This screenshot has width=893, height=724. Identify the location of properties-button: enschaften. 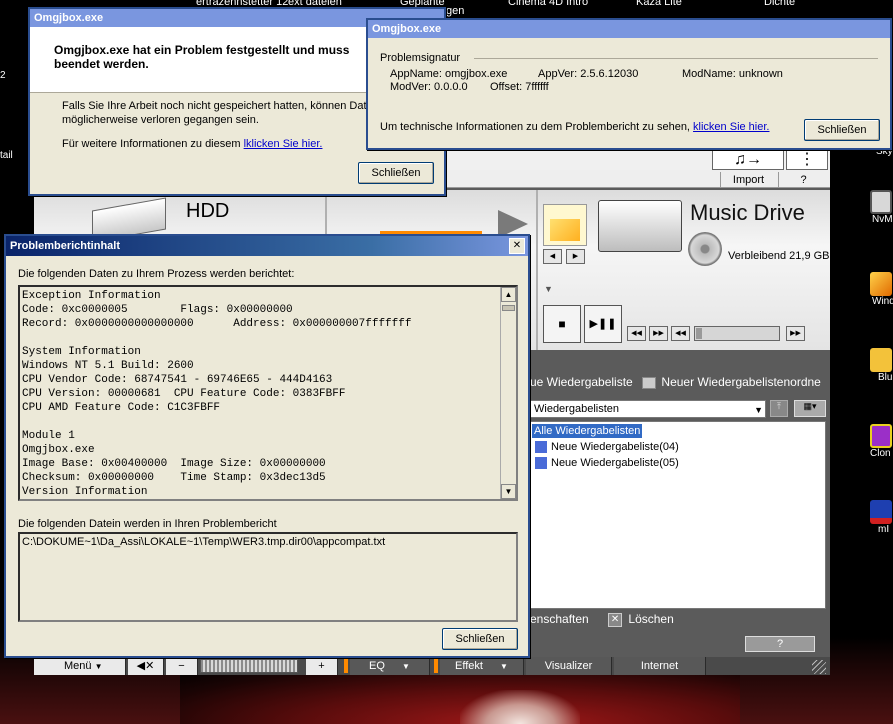
(559, 619).